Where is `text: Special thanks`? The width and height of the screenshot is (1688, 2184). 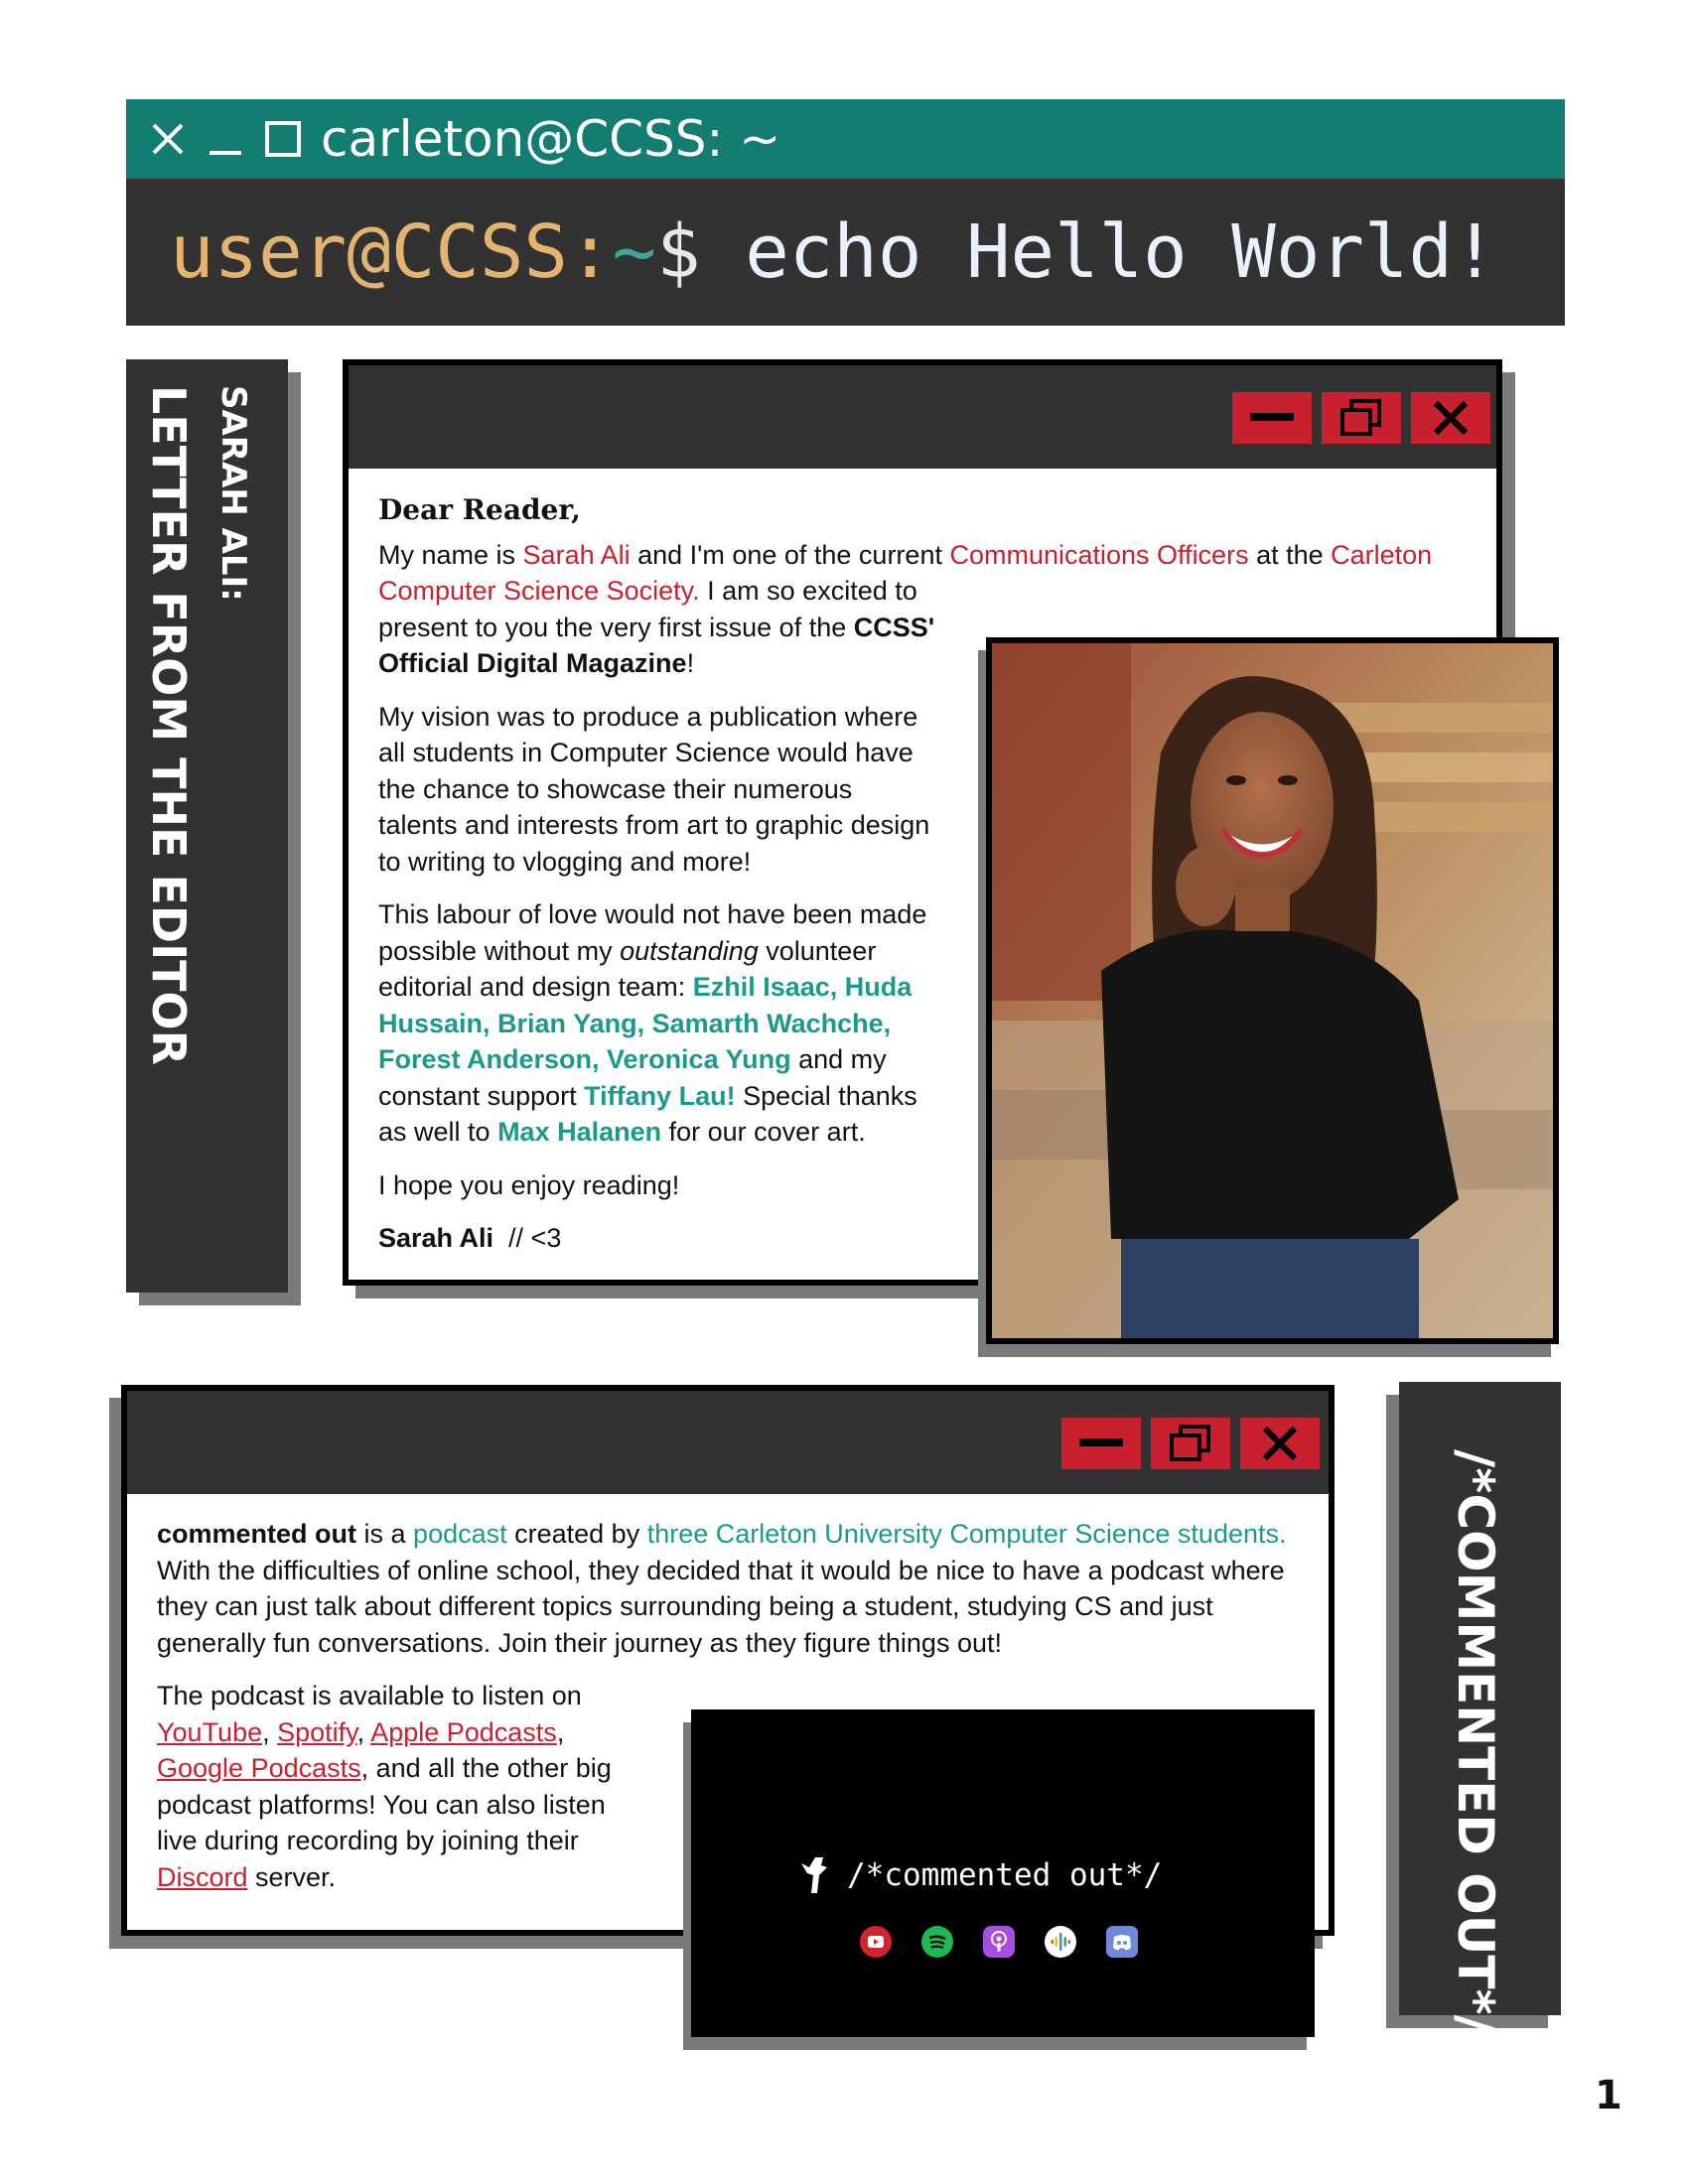 text: Special thanks is located at coordinates (826, 1095).